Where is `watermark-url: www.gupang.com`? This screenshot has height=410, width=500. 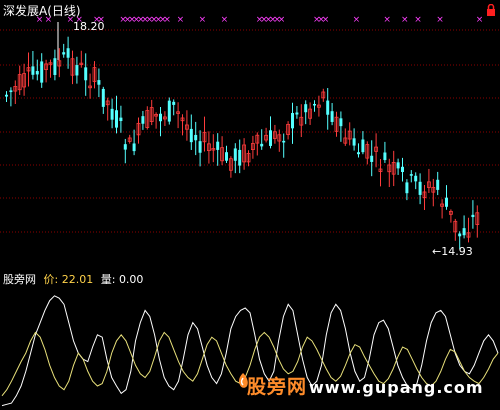 watermark-url: www.gupang.com is located at coordinates (396, 387).